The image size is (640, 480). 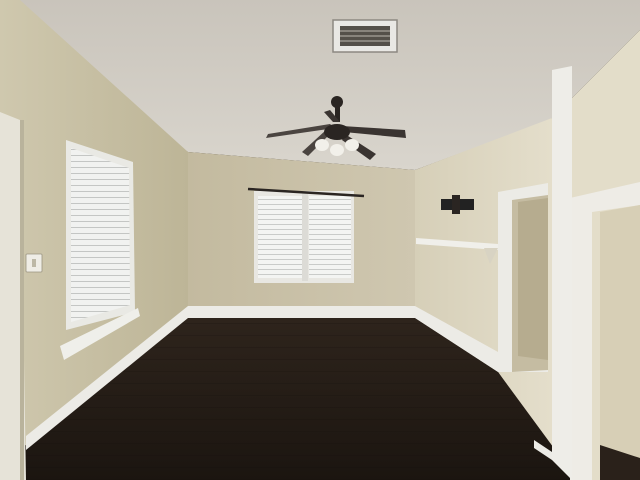 What do you see at coordinates (301, 312) in the screenshot?
I see `baseboard-back` at bounding box center [301, 312].